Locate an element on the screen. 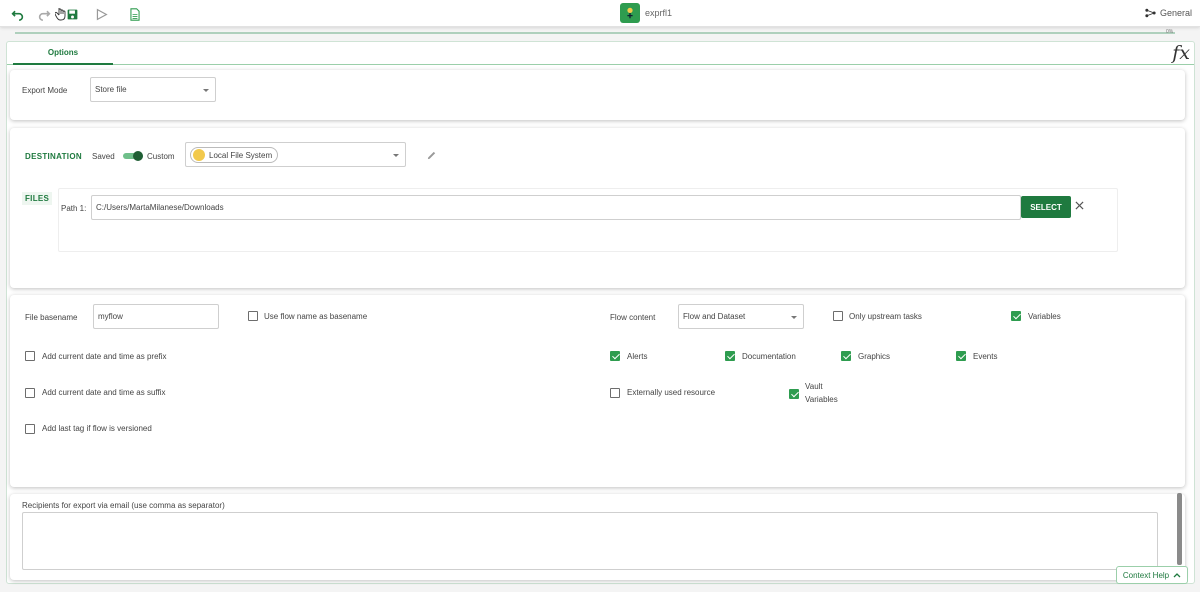  filesystem-select: Local File System is located at coordinates (295, 154).